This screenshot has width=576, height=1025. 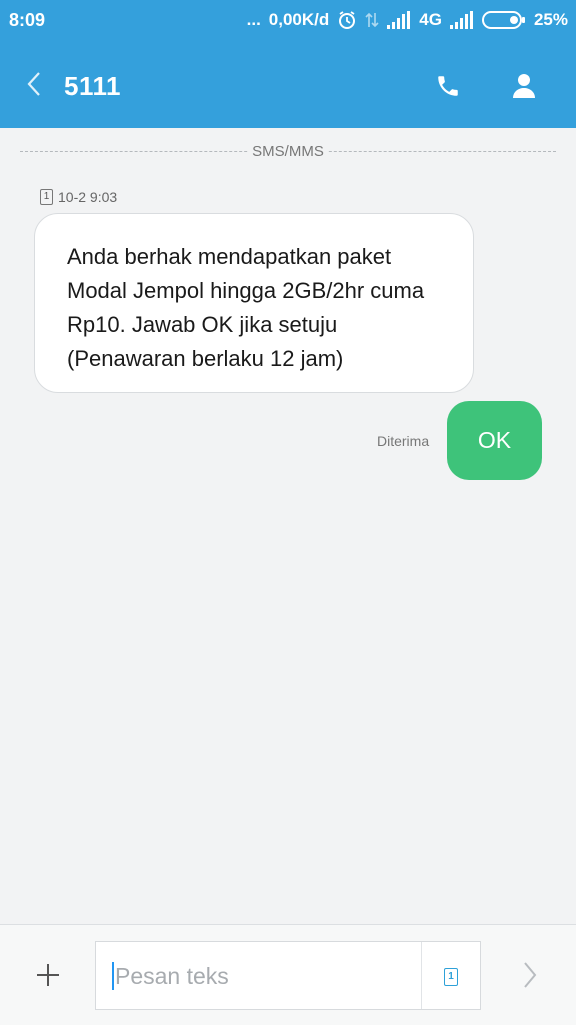 What do you see at coordinates (27, 20) in the screenshot?
I see `status-time: 8:09` at bounding box center [27, 20].